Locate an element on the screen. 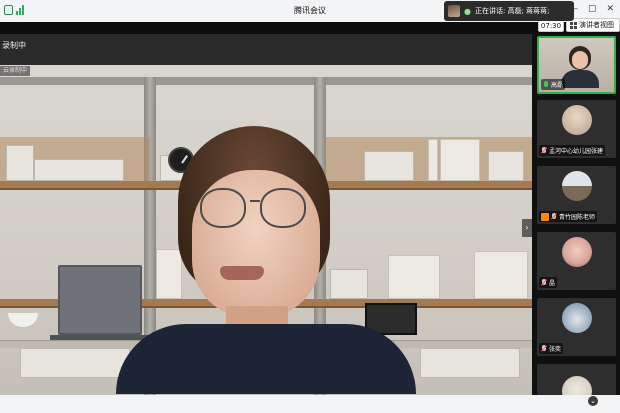 The image size is (620, 413). meeting-timer: 07:30 is located at coordinates (551, 26).